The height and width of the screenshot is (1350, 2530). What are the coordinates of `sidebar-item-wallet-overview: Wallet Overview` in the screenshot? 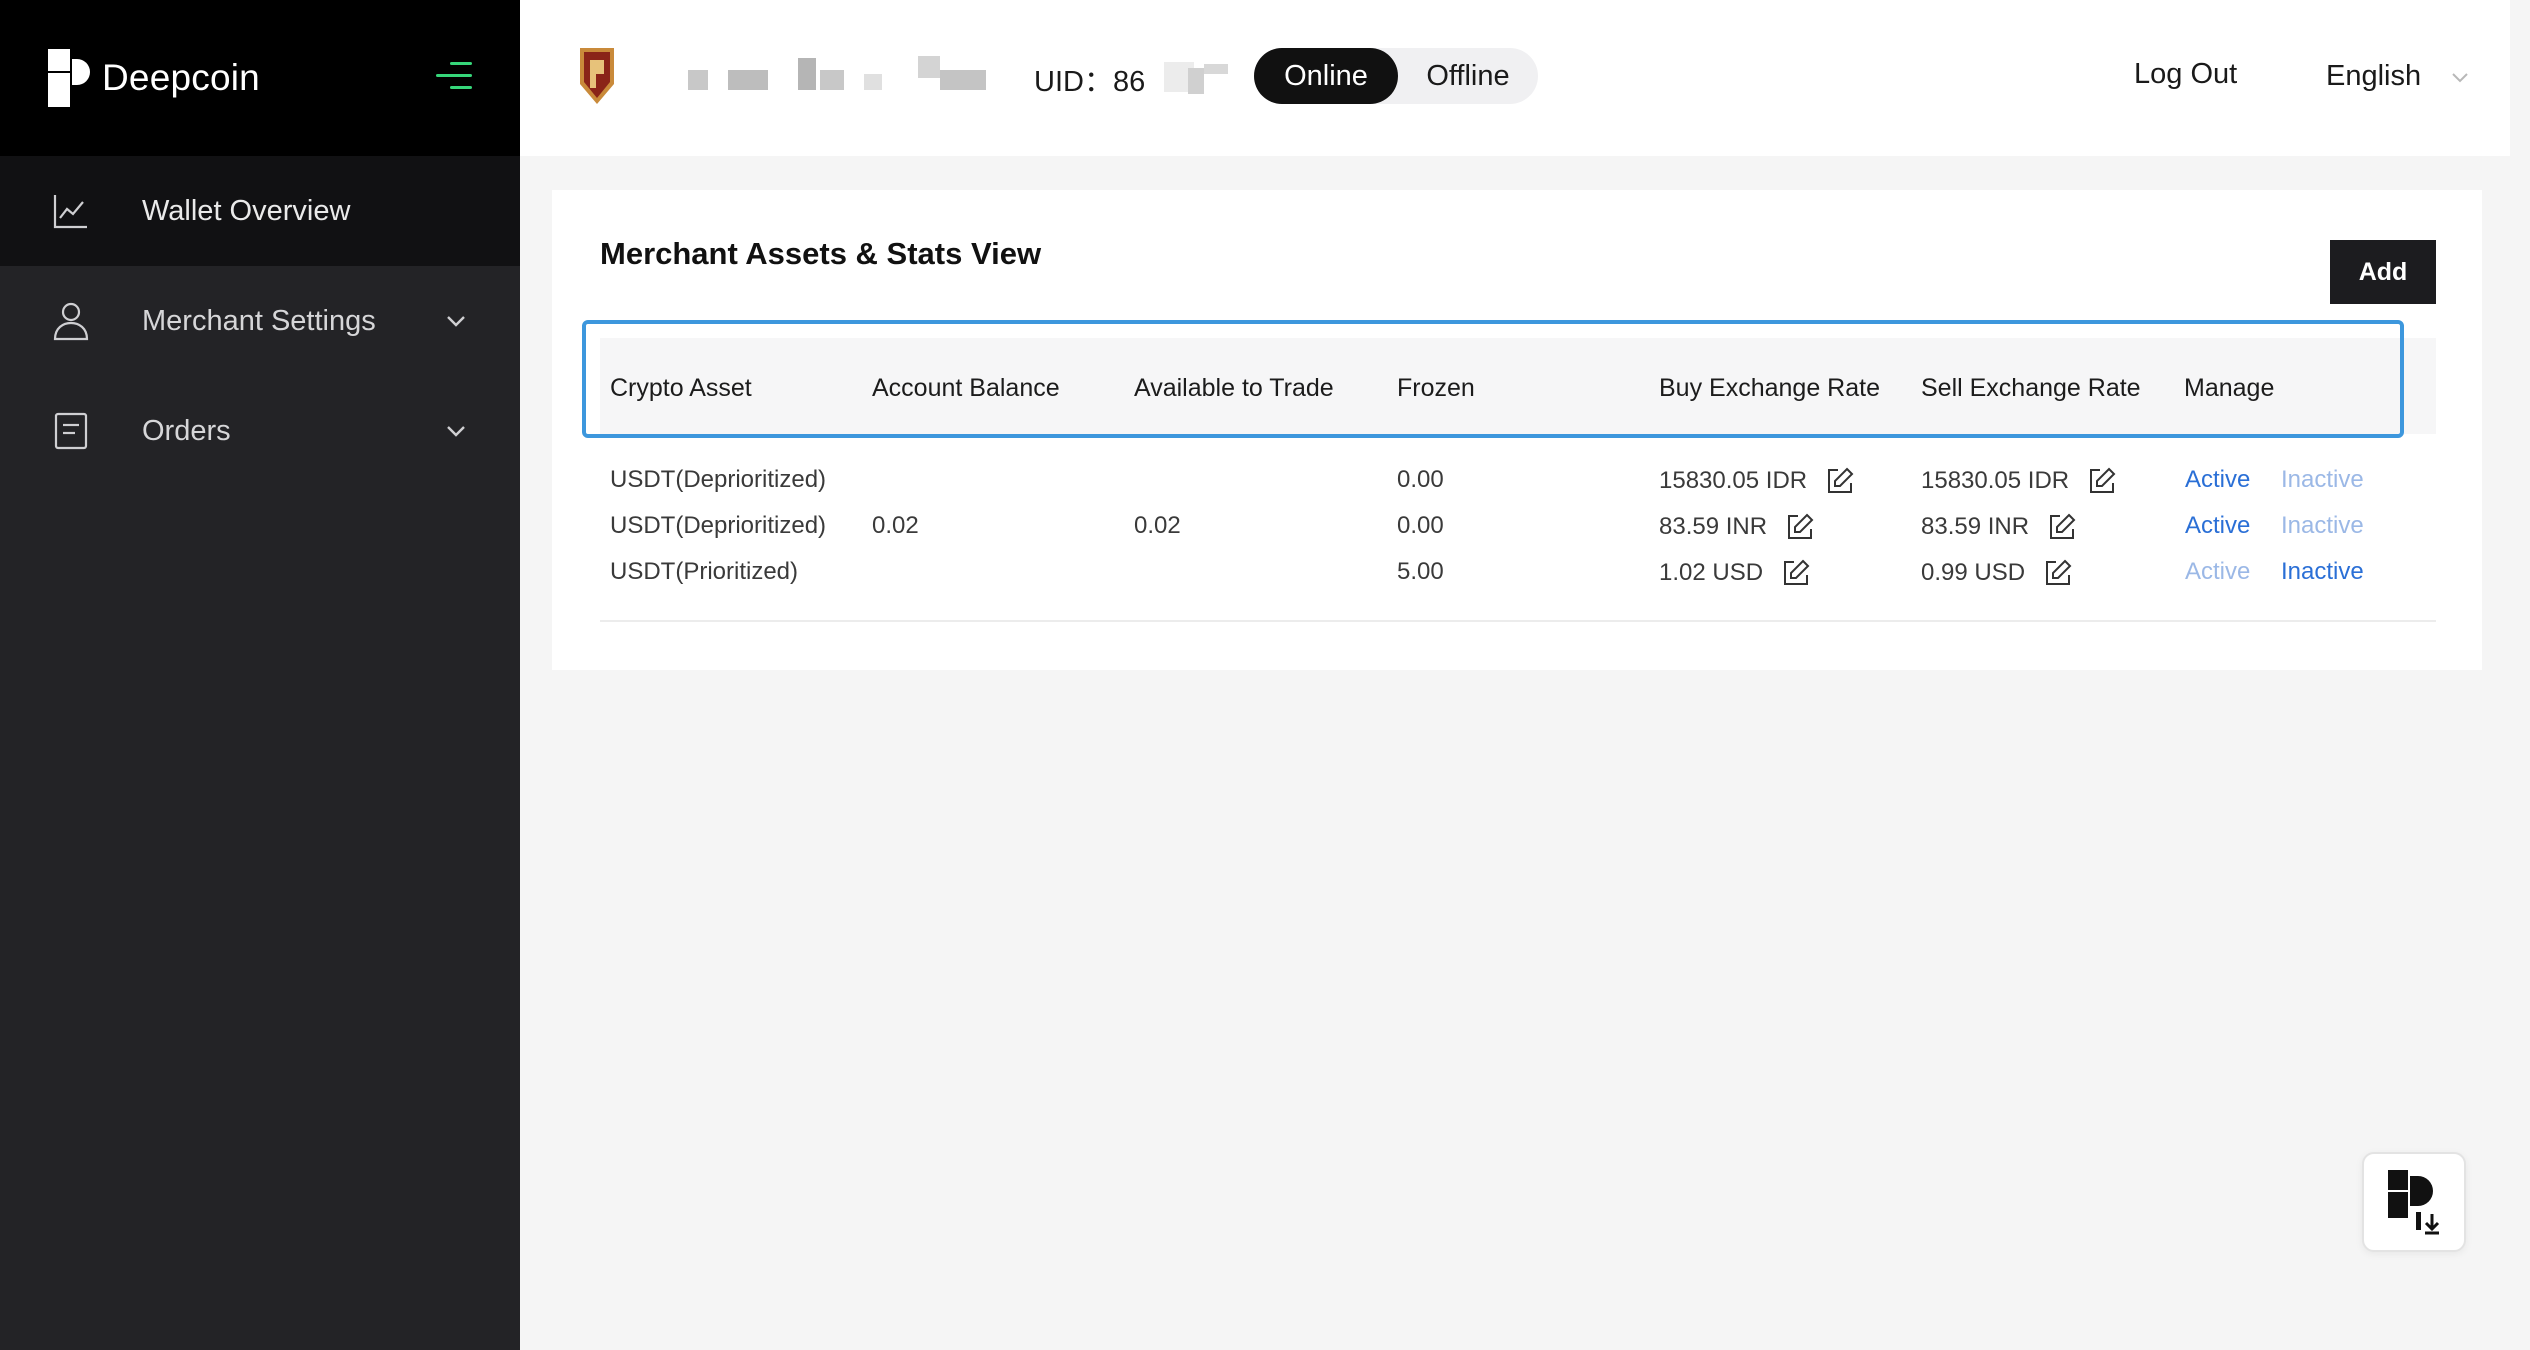 It's located at (260, 211).